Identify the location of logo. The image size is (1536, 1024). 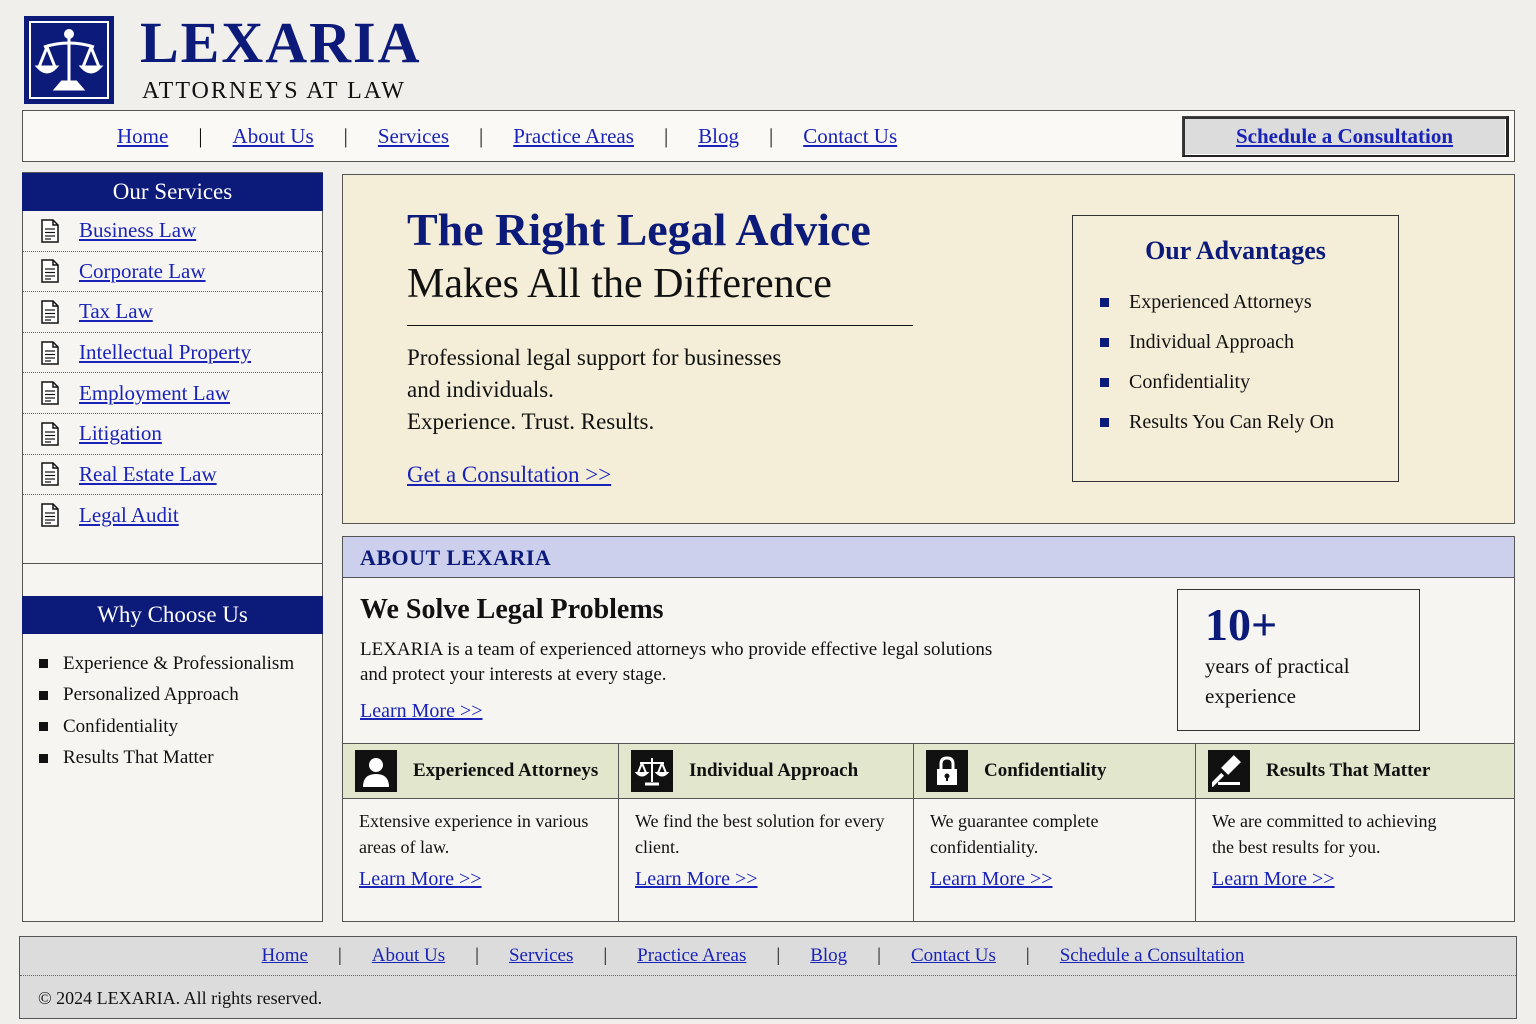
(69, 60).